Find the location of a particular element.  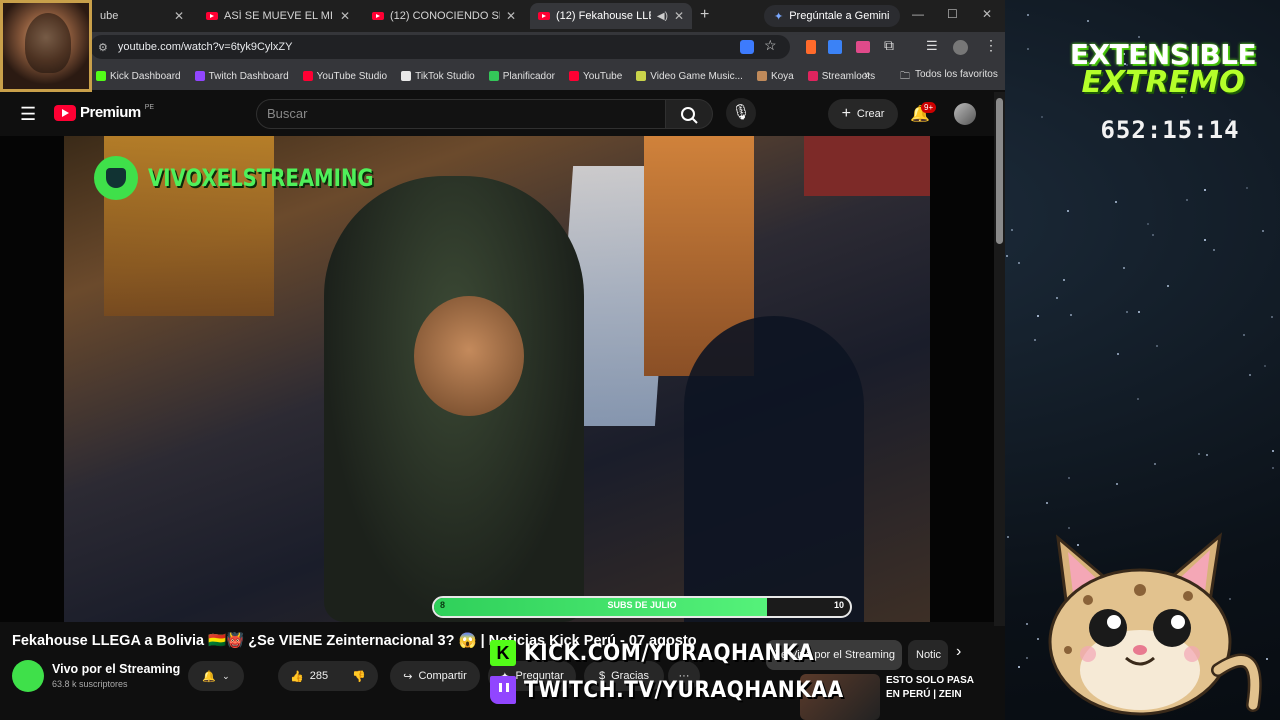

bookmark-item: YouTube is located at coordinates (595, 76).